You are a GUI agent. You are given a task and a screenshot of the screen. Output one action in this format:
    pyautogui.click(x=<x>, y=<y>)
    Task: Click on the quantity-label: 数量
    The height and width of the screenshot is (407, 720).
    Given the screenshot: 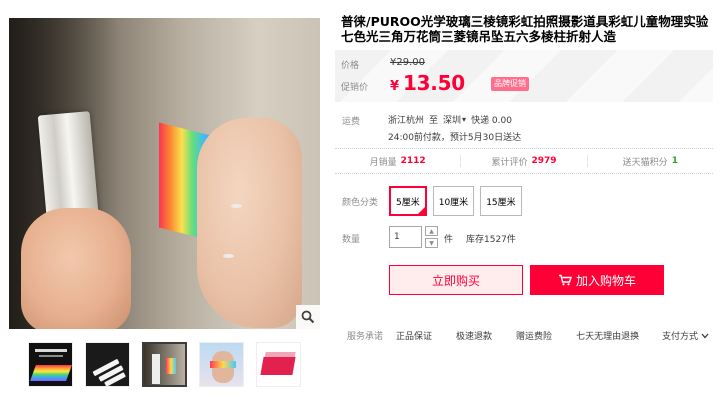 What is the action you would take?
    pyautogui.click(x=351, y=240)
    